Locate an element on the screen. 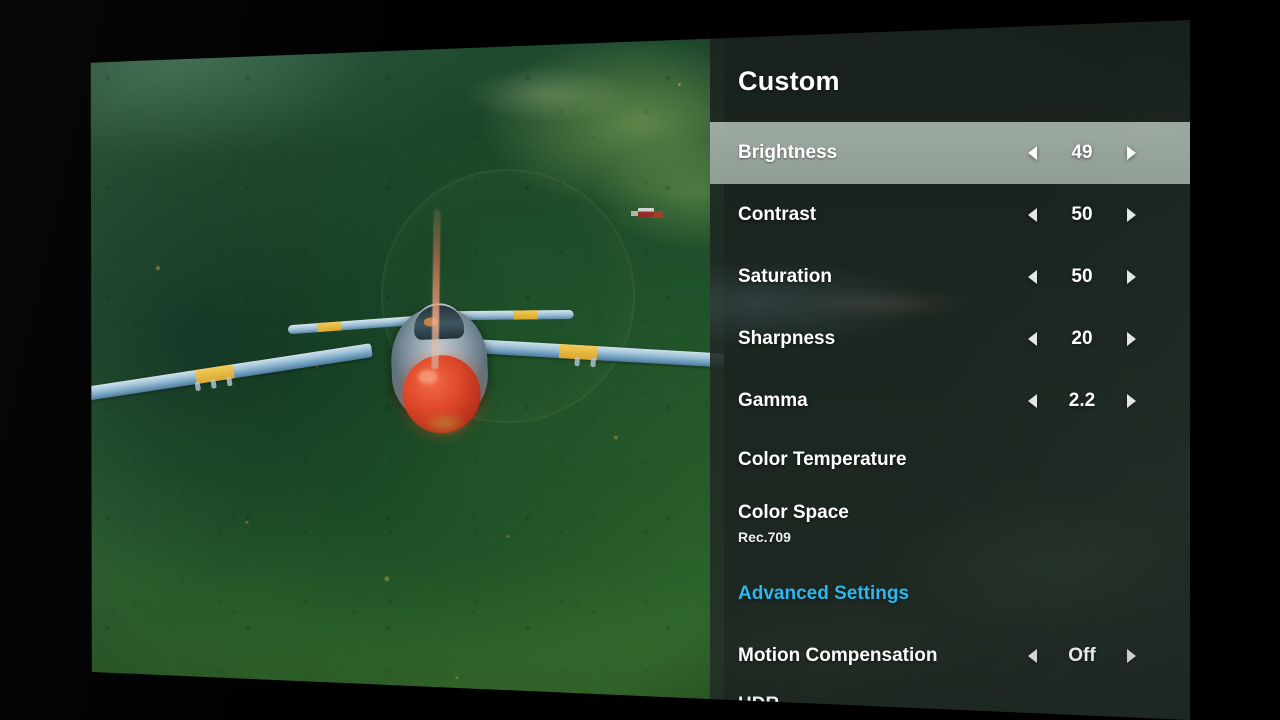 This screenshot has height=720, width=1280. setting-label-color-temperature: Color Temperature is located at coordinates (822, 460).